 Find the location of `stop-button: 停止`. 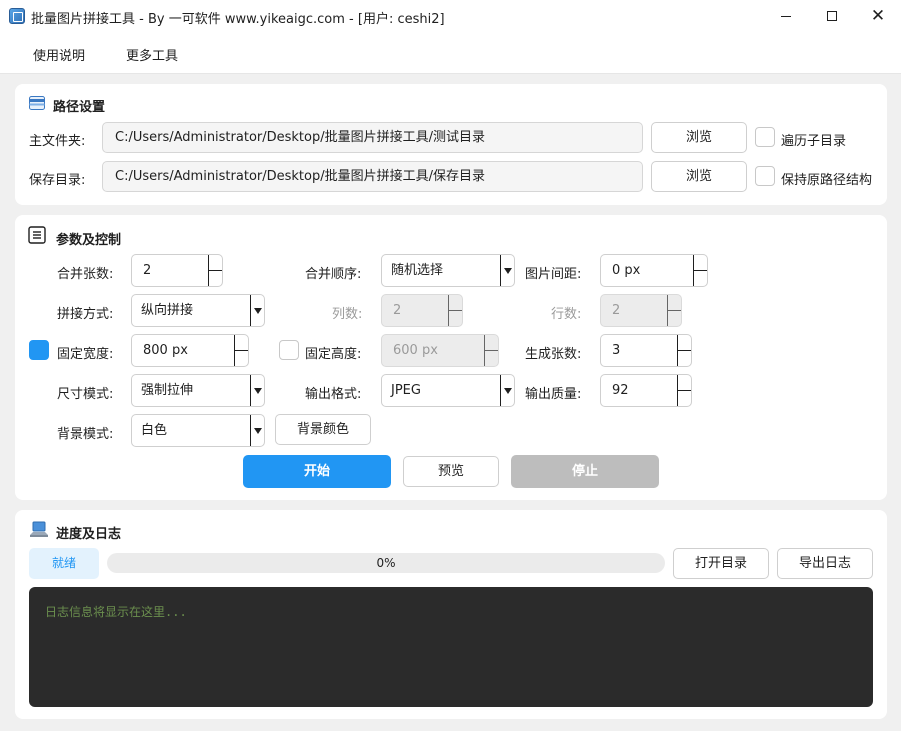

stop-button: 停止 is located at coordinates (585, 471).